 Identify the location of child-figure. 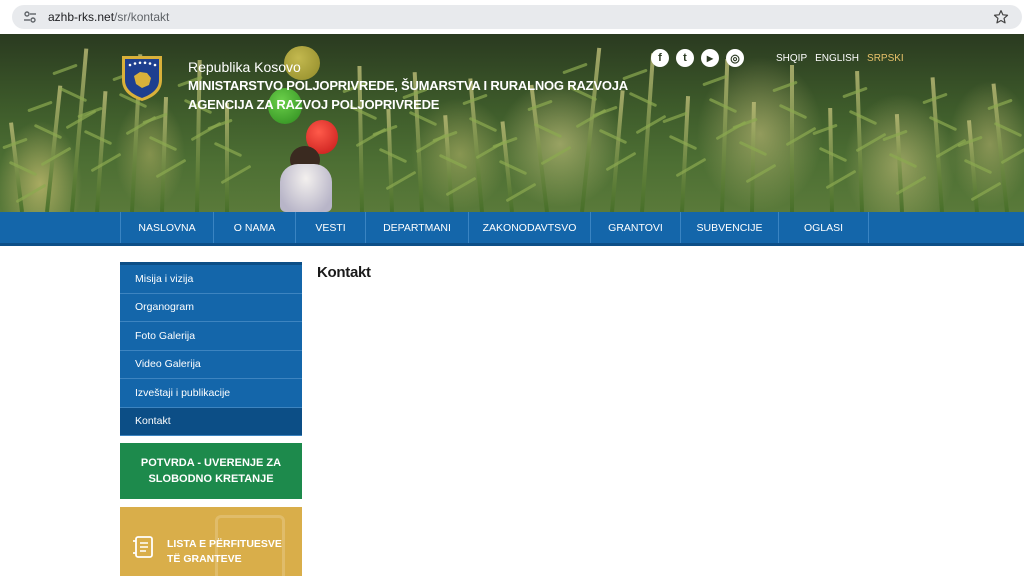
(306, 188).